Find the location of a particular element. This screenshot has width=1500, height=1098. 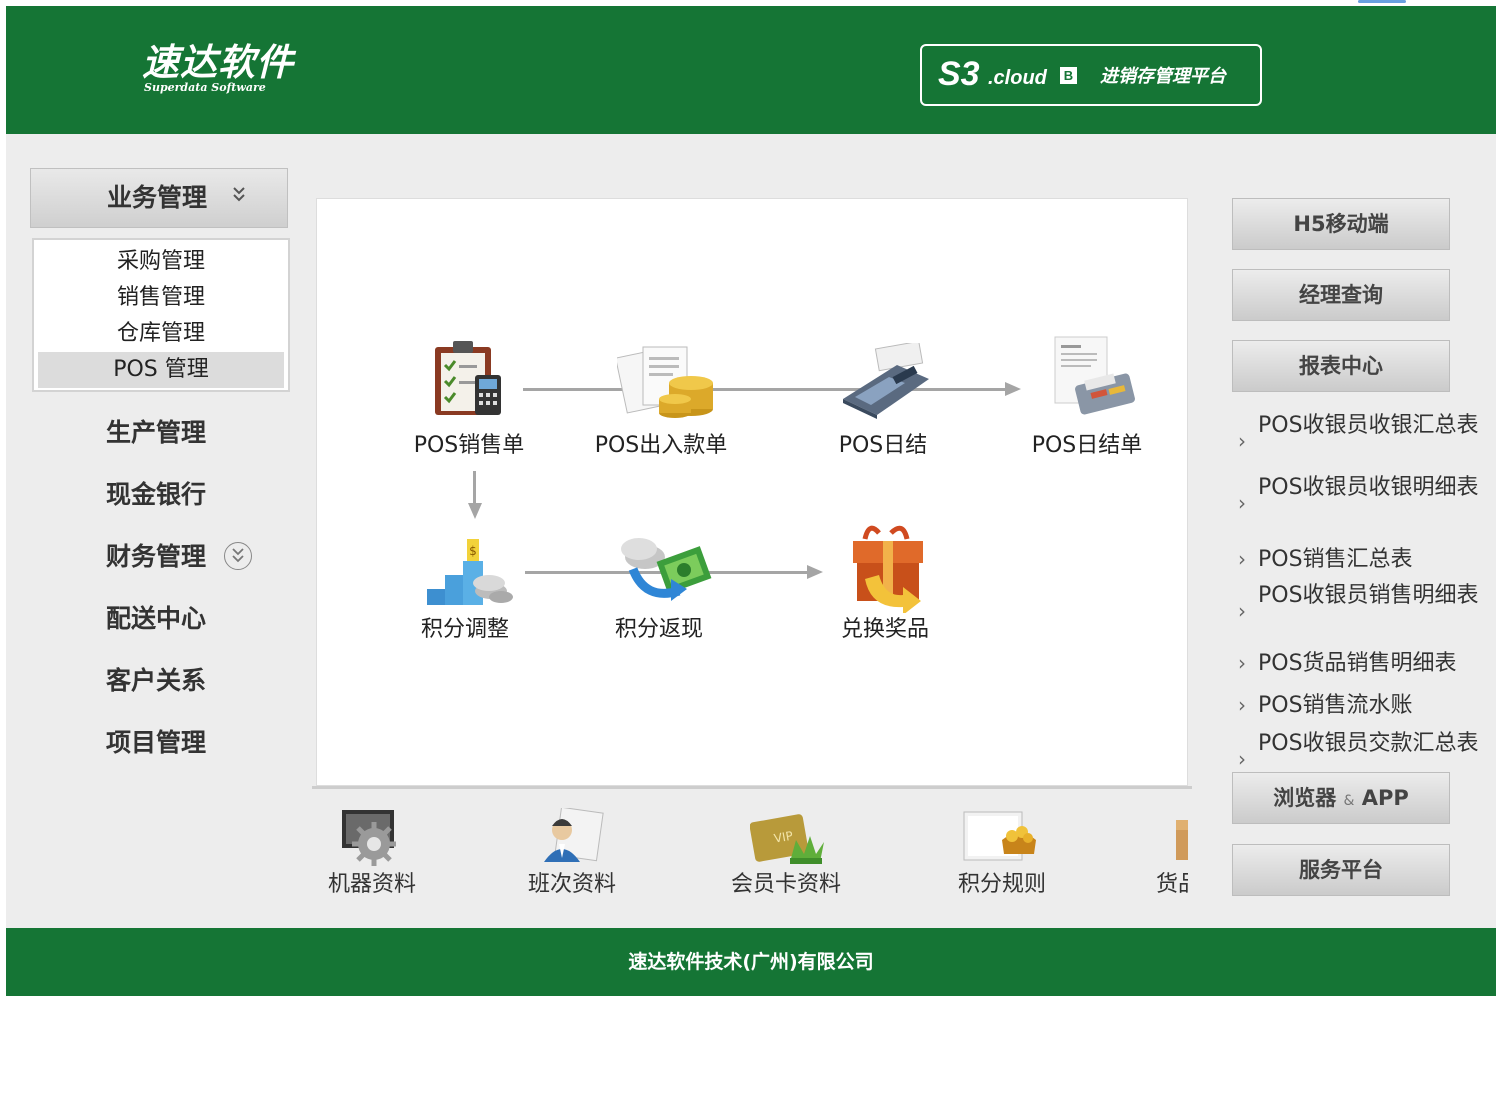

product-brand: S3 .cloud B 进销存管理平台 is located at coordinates (1091, 75).